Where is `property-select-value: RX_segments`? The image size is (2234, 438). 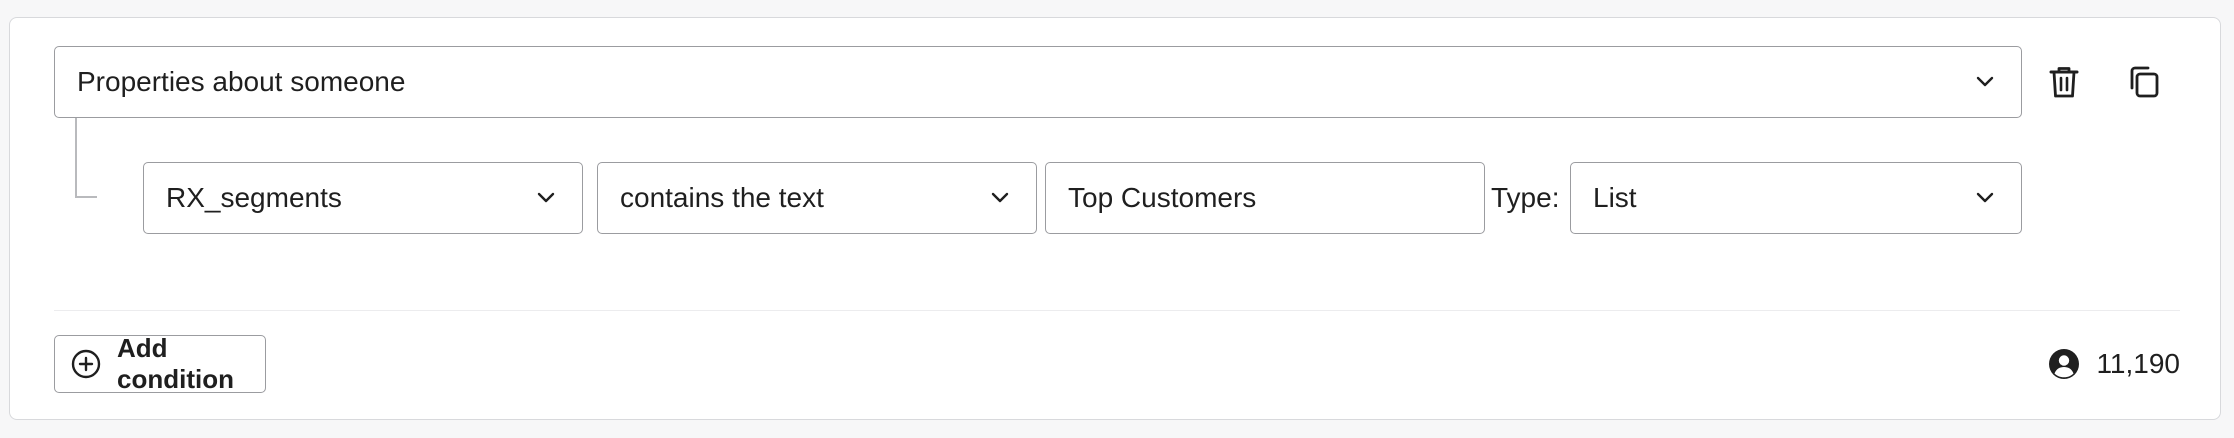
property-select-value: RX_segments is located at coordinates (254, 197).